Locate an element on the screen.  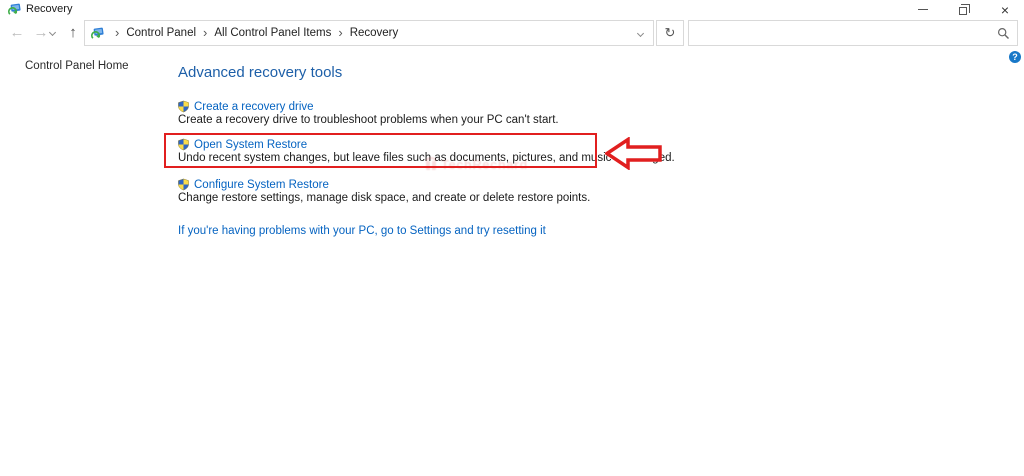
search-input is located at coordinates (843, 33).